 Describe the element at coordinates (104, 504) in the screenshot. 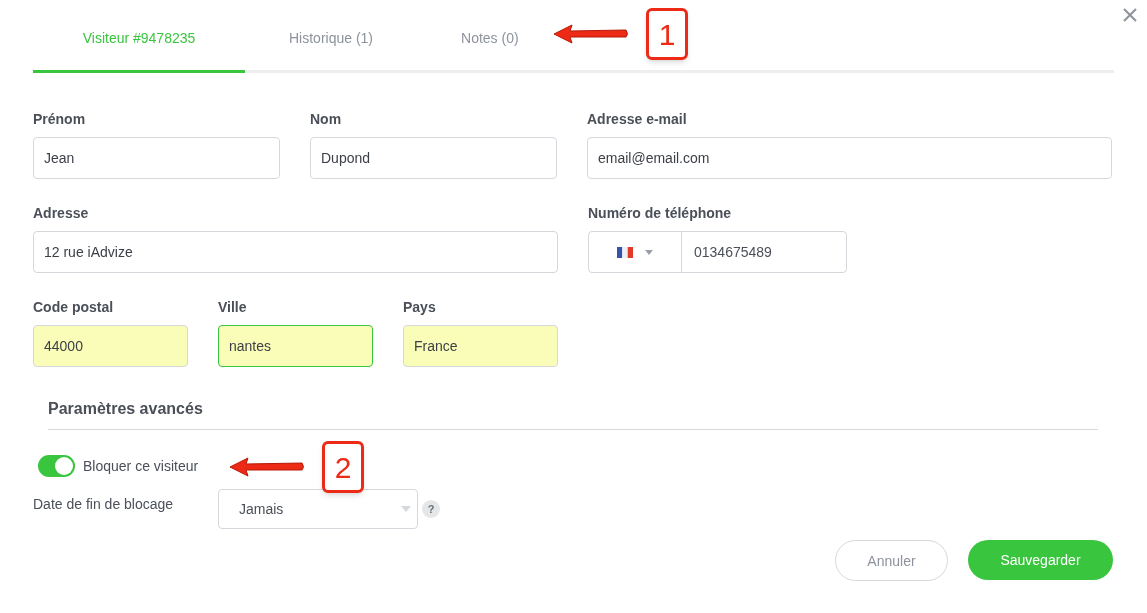

I see `field-label: Date de fin de blocage` at that location.